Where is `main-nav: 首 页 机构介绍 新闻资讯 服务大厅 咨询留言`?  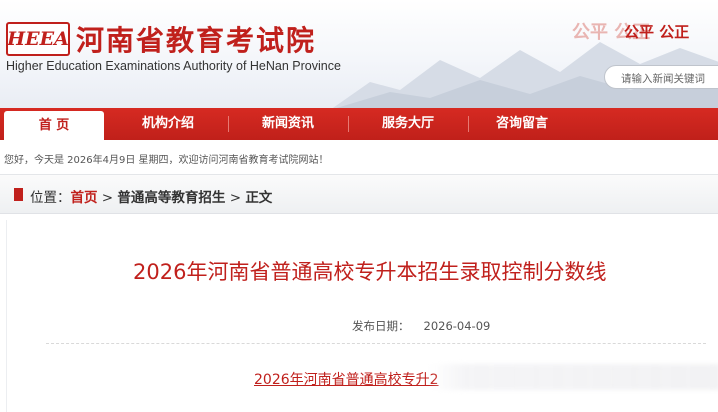 main-nav: 首 页 机构介绍 新闻资讯 服务大厅 咨询留言 is located at coordinates (359, 124).